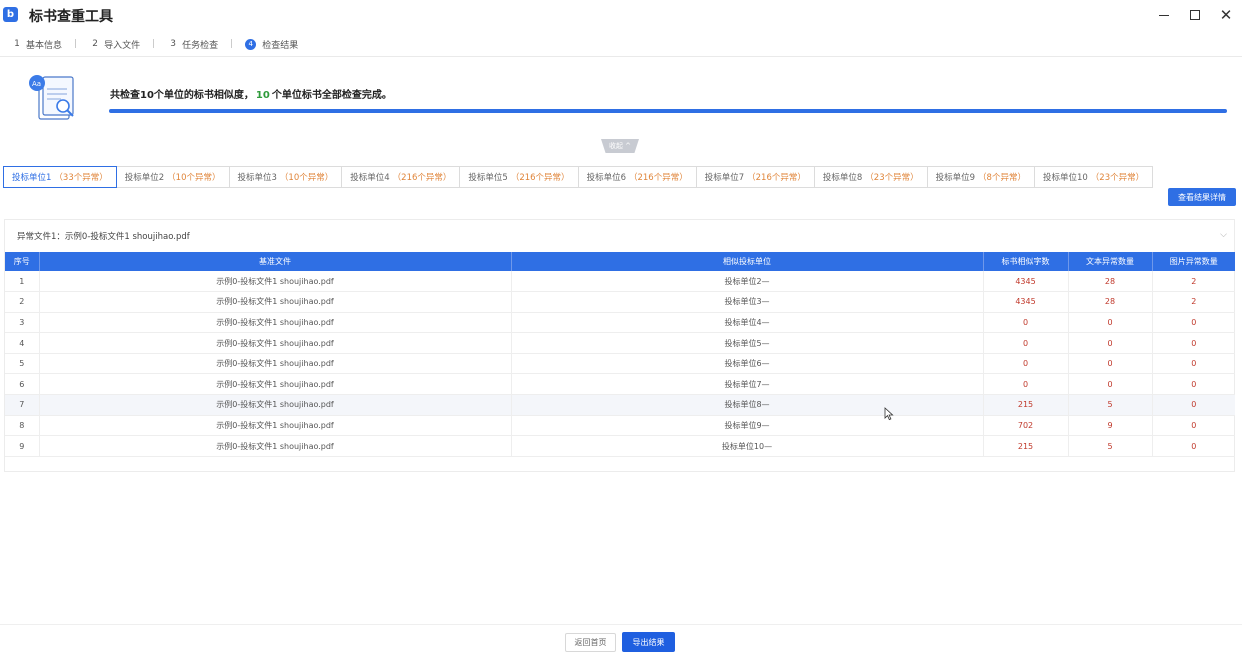 The height and width of the screenshot is (655, 1242). I want to click on unit-tab-8: 投标单位8 （23个异常）, so click(870, 177).